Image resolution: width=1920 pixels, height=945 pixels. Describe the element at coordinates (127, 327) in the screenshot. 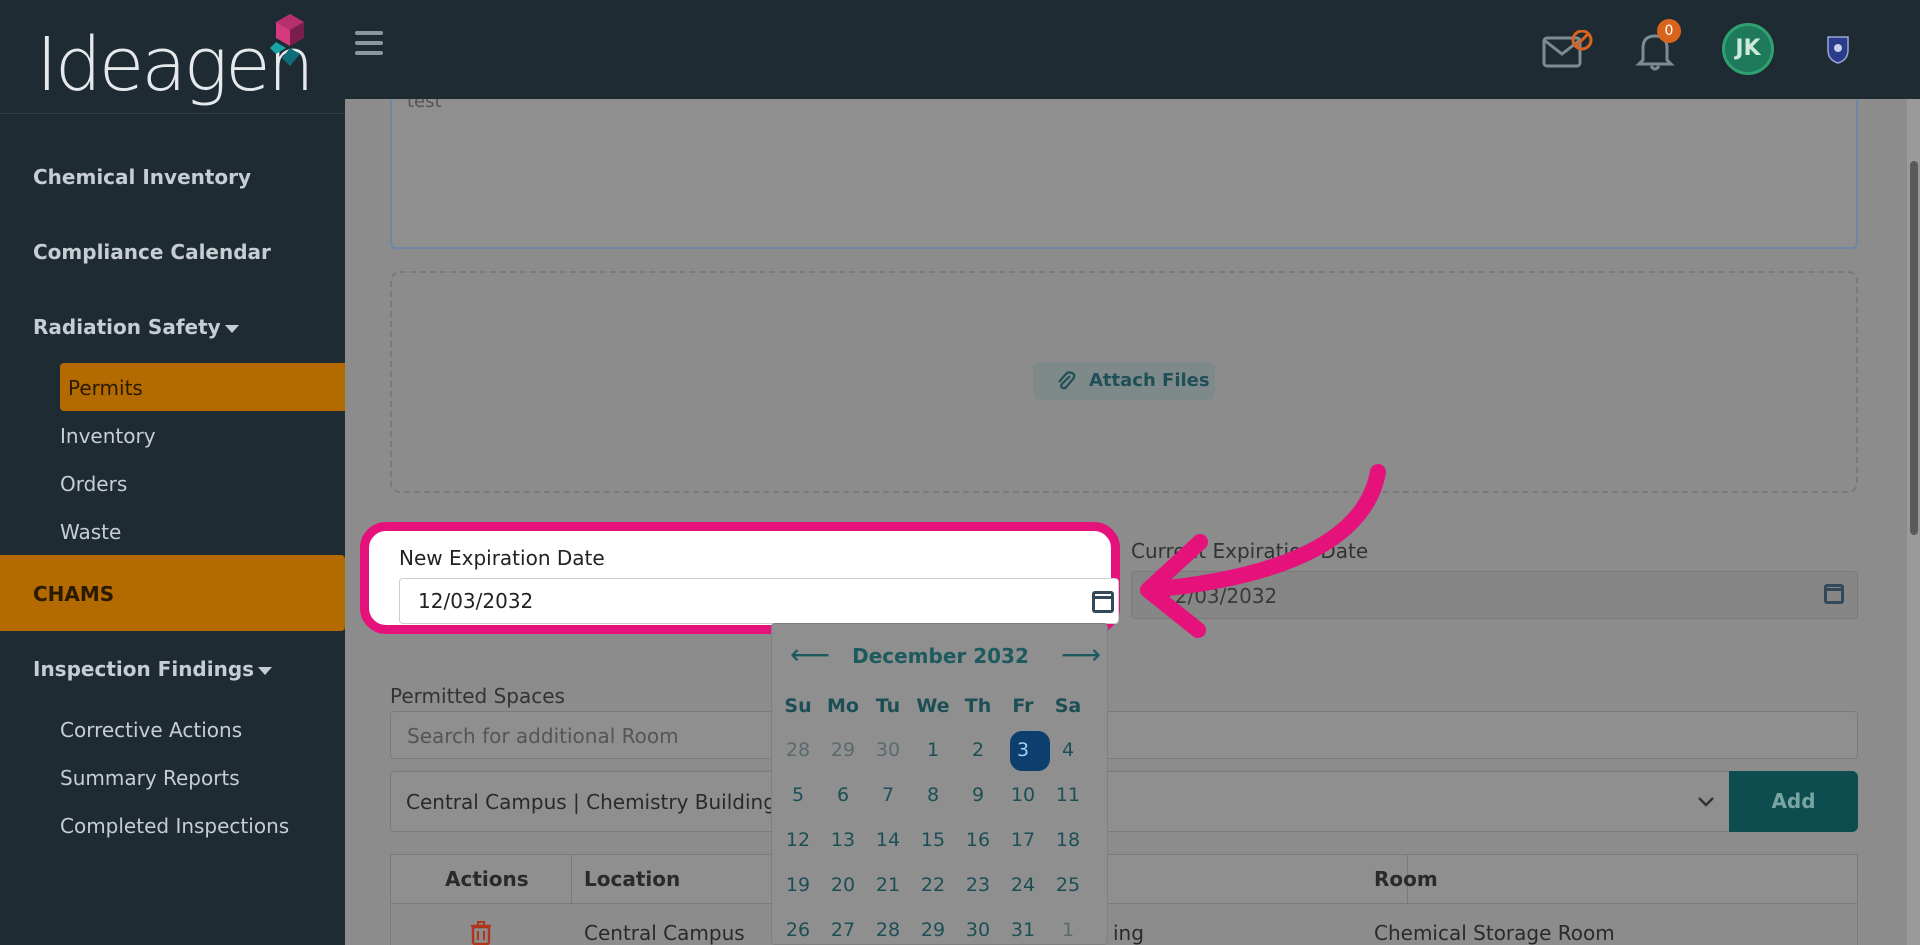

I see `sidebar-item-label: Radiation Safety` at that location.